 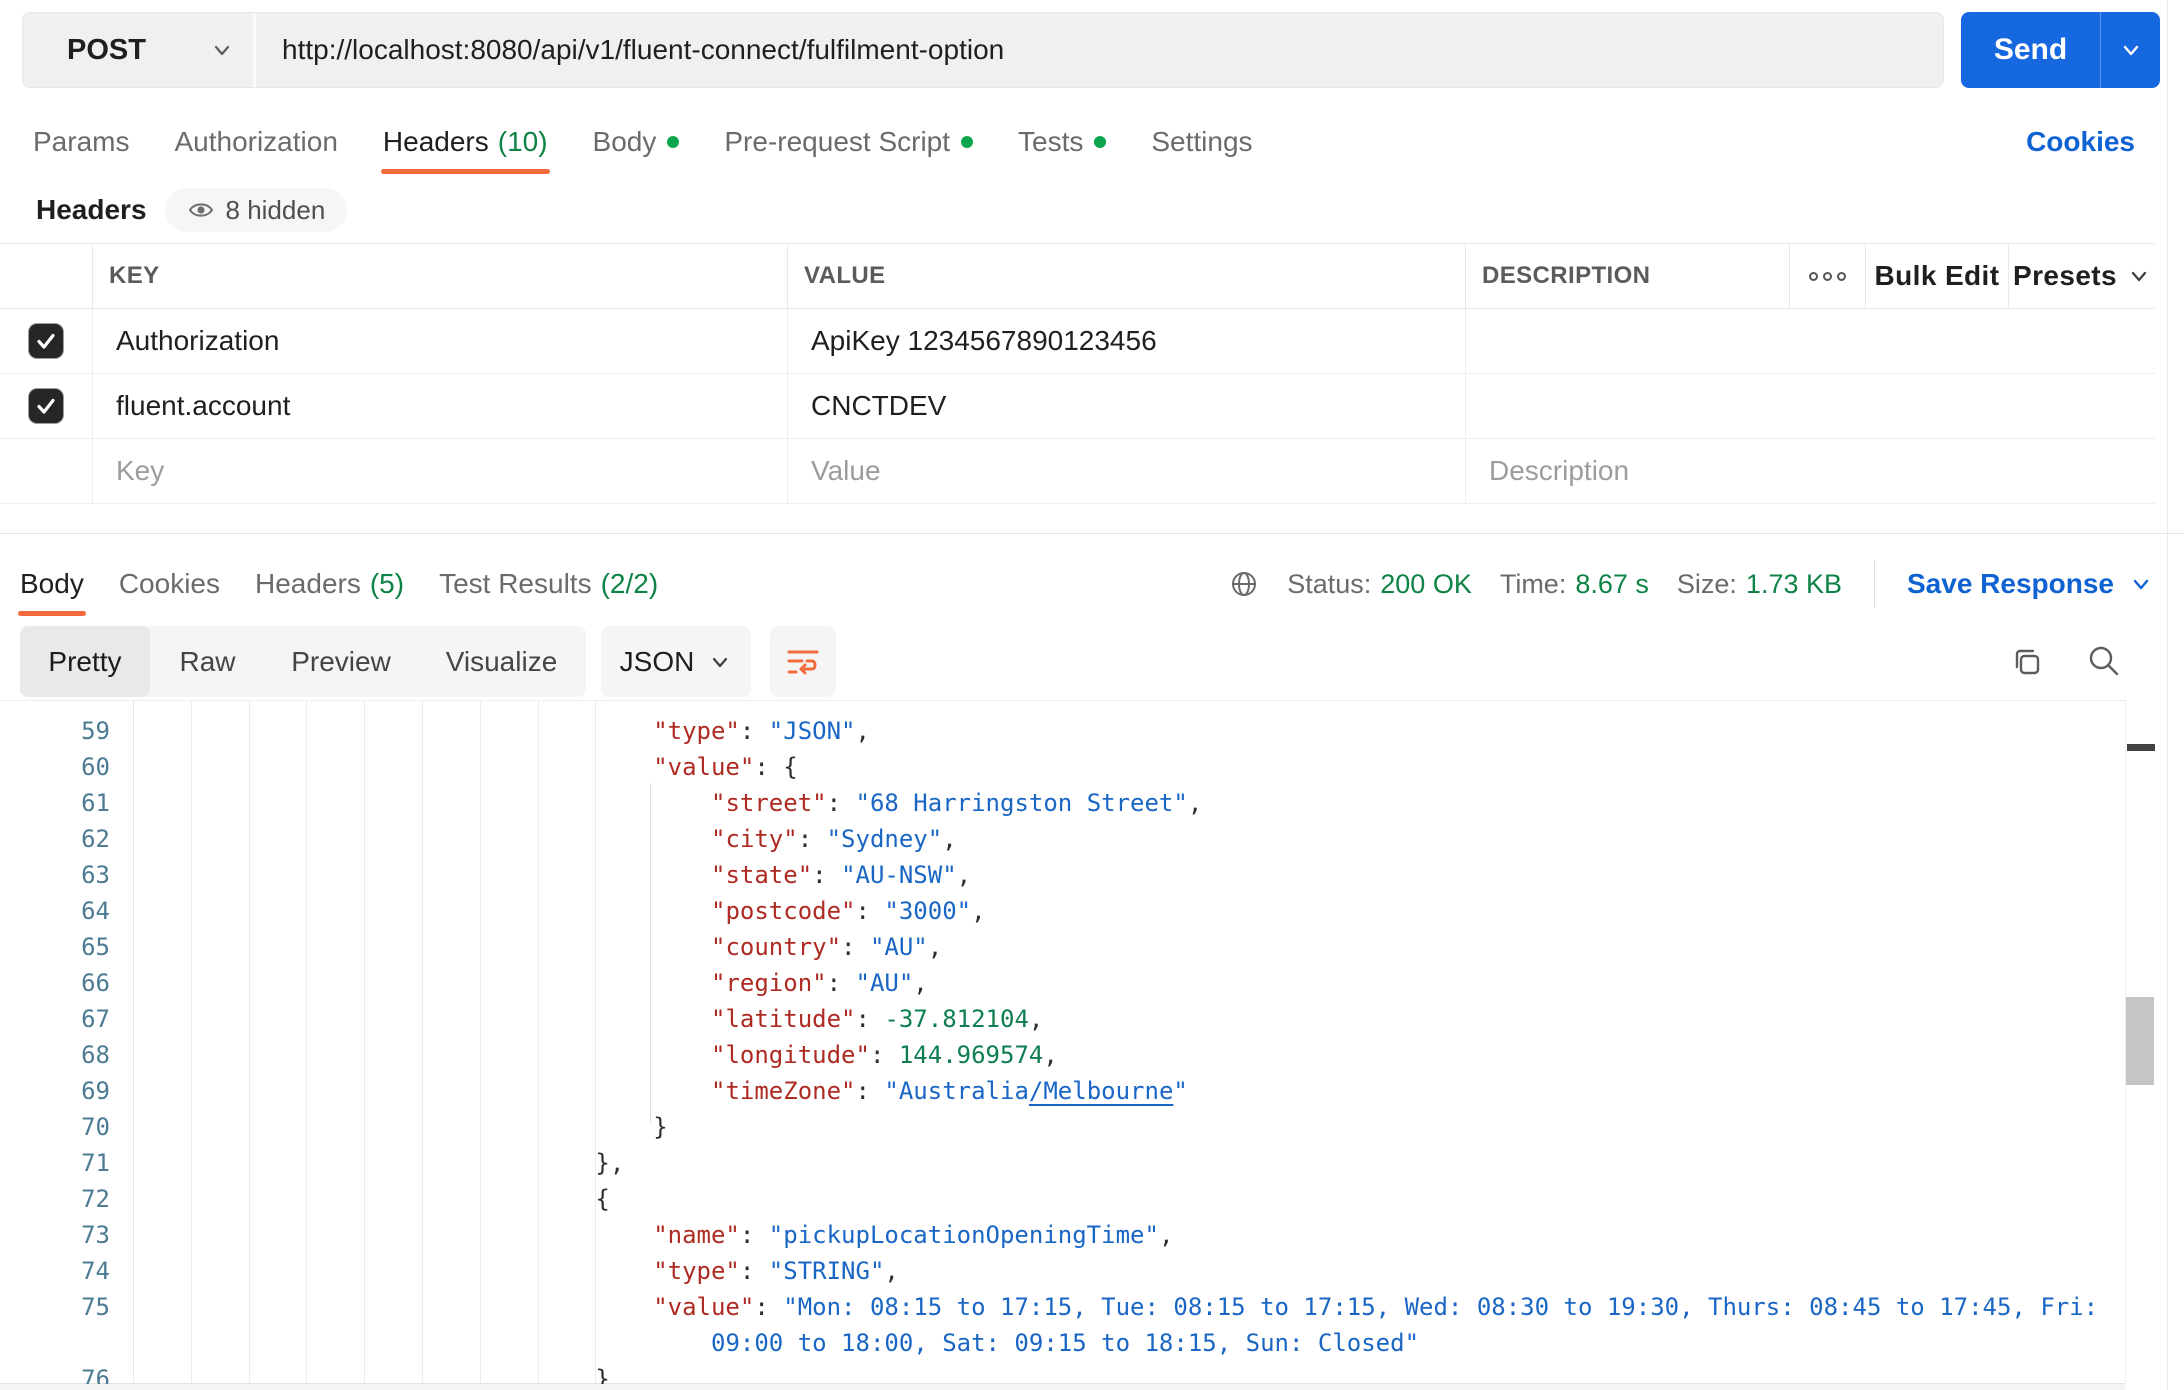 I want to click on line-number: 72, so click(x=95, y=1199).